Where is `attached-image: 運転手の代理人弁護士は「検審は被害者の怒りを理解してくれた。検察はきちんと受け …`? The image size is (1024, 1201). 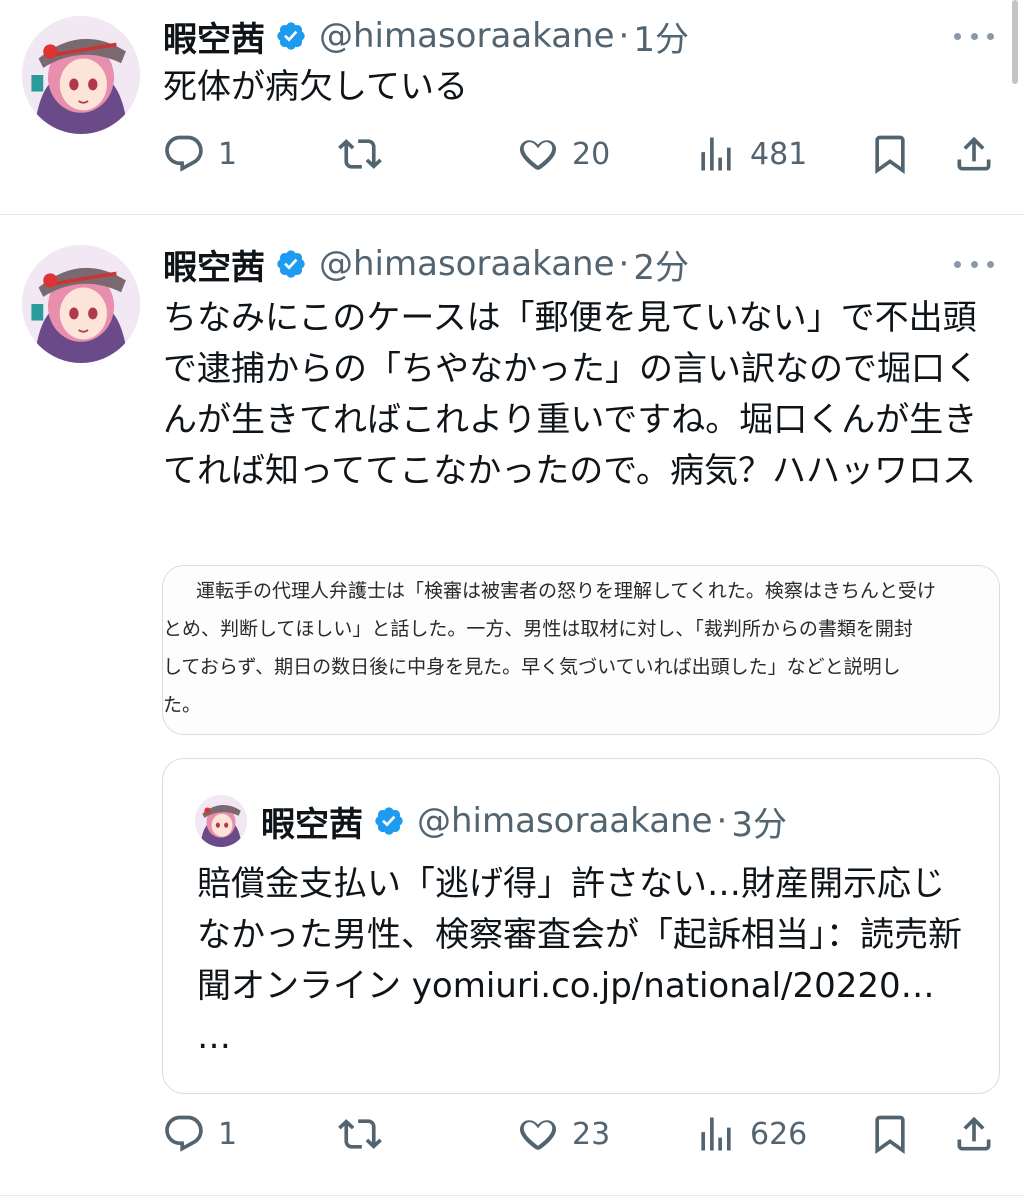 attached-image: 運転手の代理人弁護士は「検審は被害者の怒りを理解してくれた。検察はきちんと受け … is located at coordinates (581, 650).